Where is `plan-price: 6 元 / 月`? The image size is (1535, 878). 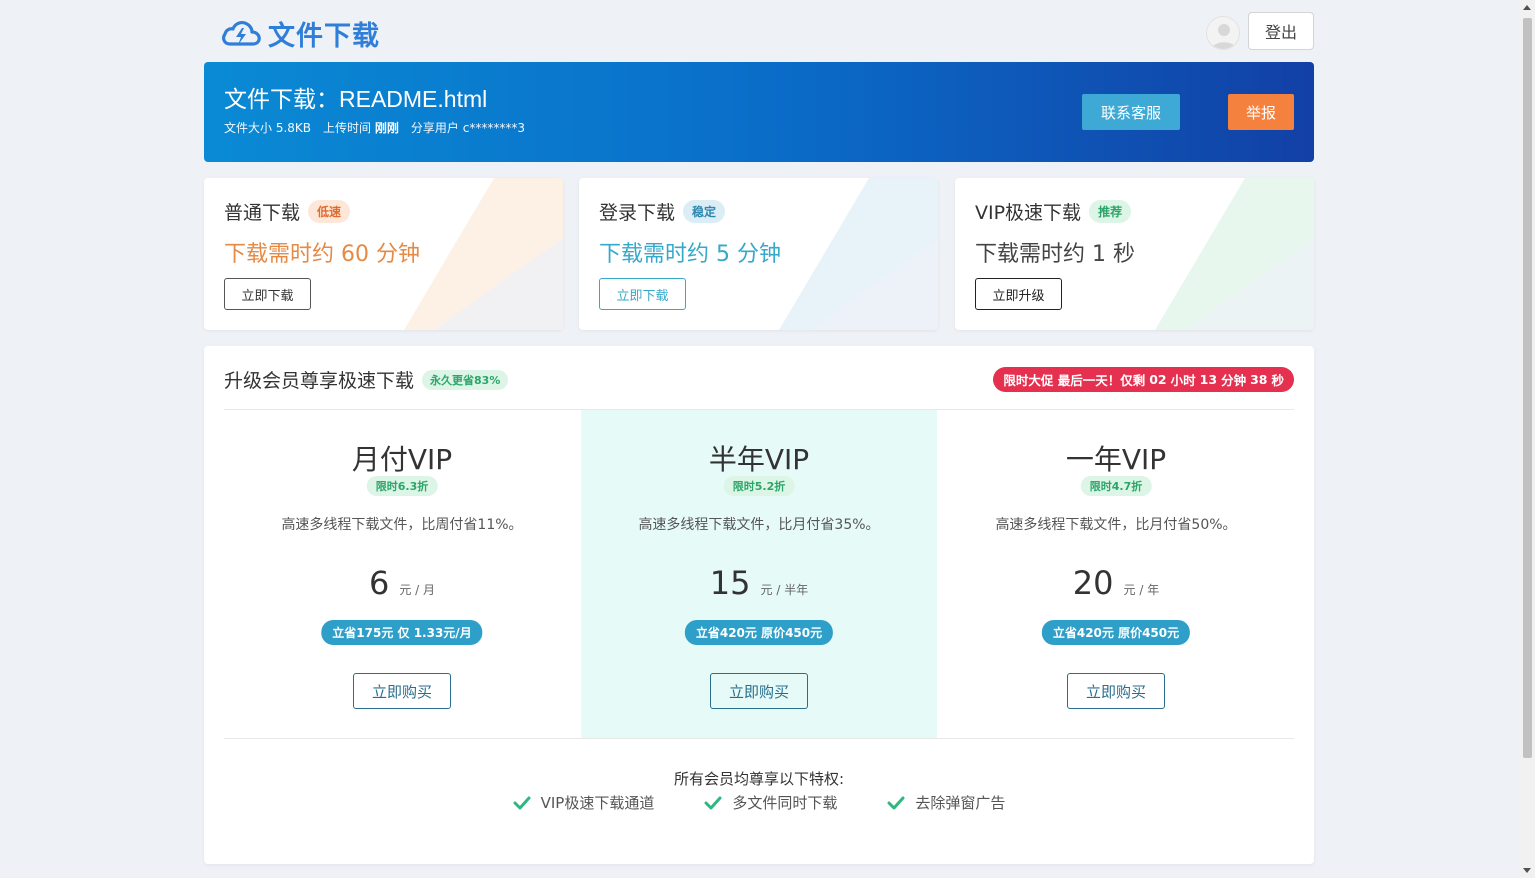 plan-price: 6 元 / 月 is located at coordinates (402, 583).